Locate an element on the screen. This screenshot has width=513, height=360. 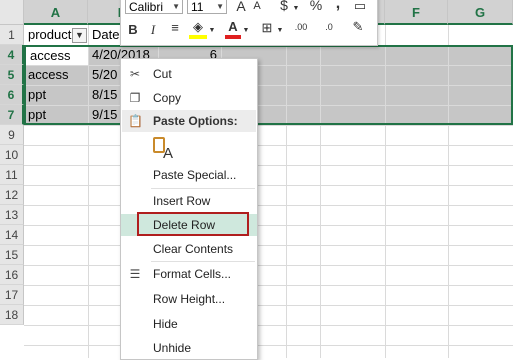
row-header-11: 11 is located at coordinates (12, 175).